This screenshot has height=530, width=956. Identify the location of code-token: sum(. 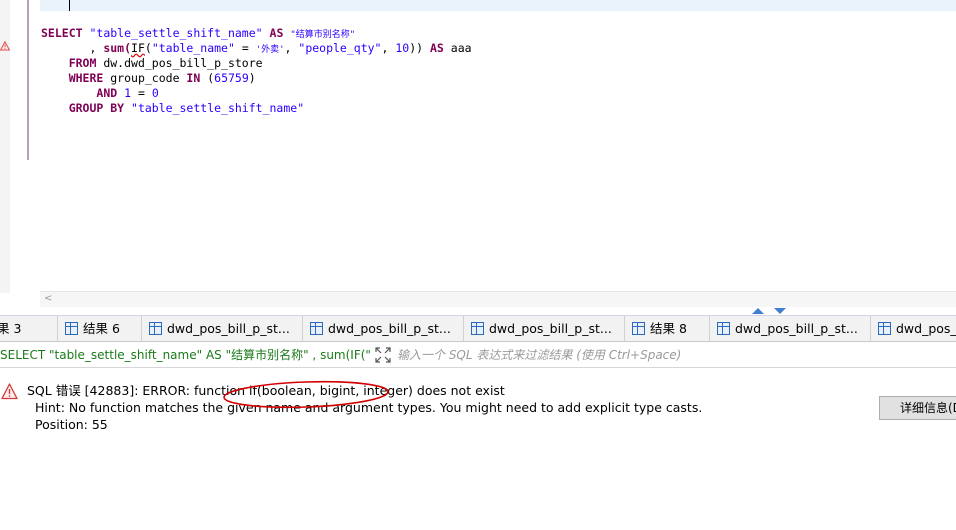
(117, 48).